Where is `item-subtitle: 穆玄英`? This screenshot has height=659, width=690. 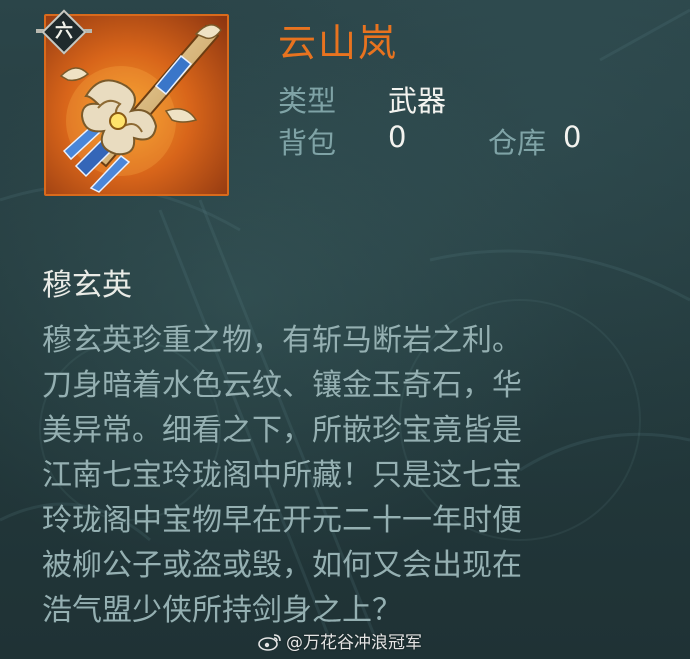
item-subtitle: 穆玄英 is located at coordinates (87, 285).